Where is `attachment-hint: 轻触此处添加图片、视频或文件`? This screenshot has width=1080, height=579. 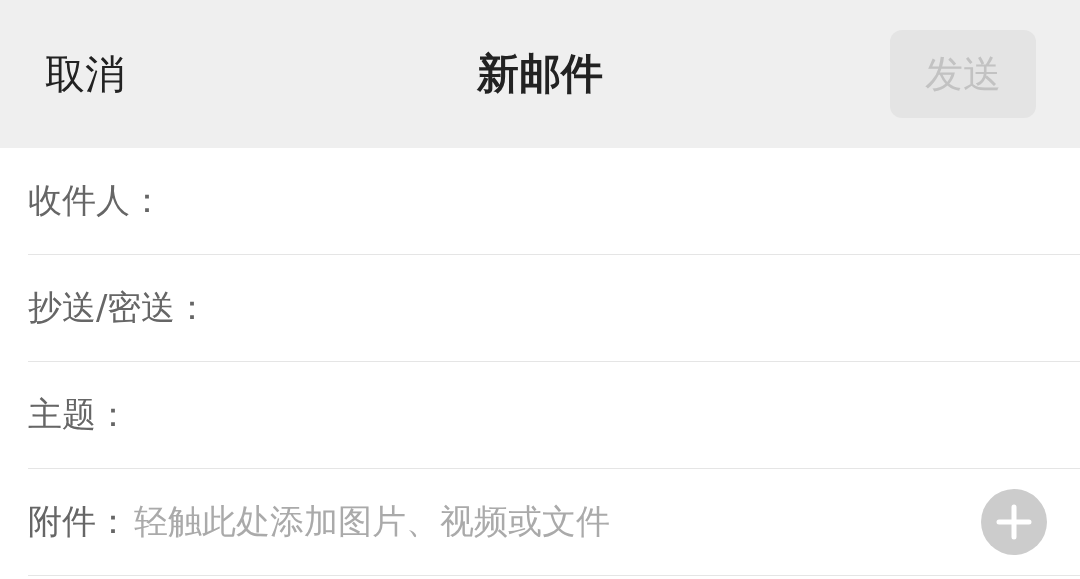 attachment-hint: 轻触此处添加图片、视频或文件 is located at coordinates (557, 522).